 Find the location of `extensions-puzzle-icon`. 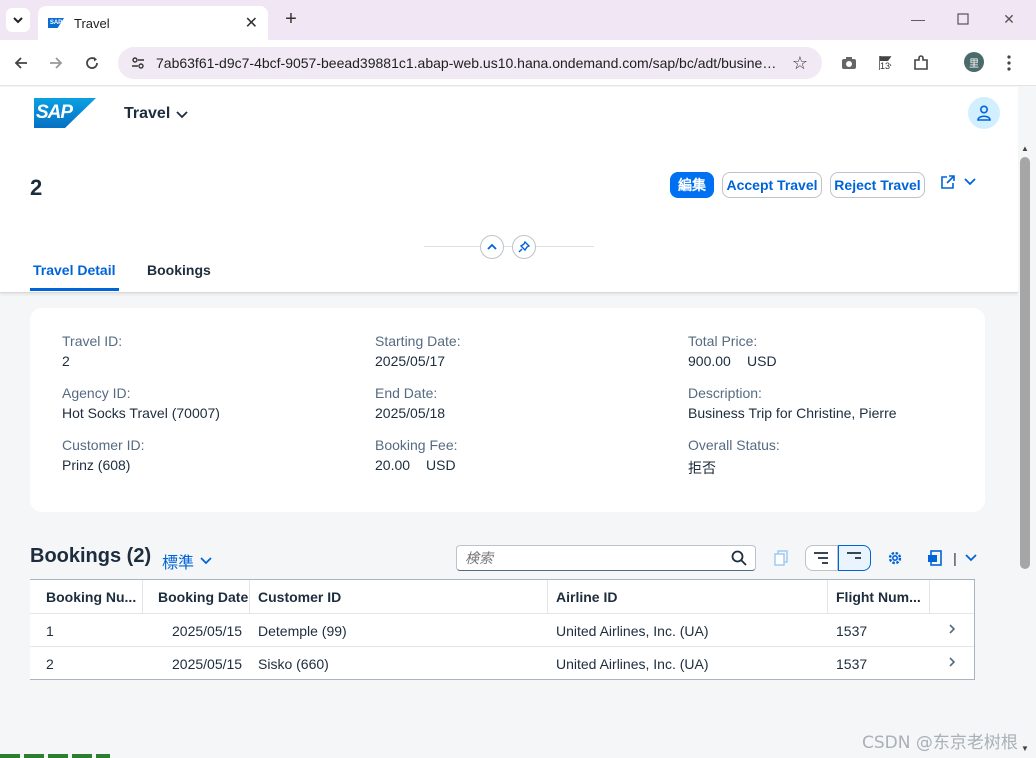

extensions-puzzle-icon is located at coordinates (921, 63).